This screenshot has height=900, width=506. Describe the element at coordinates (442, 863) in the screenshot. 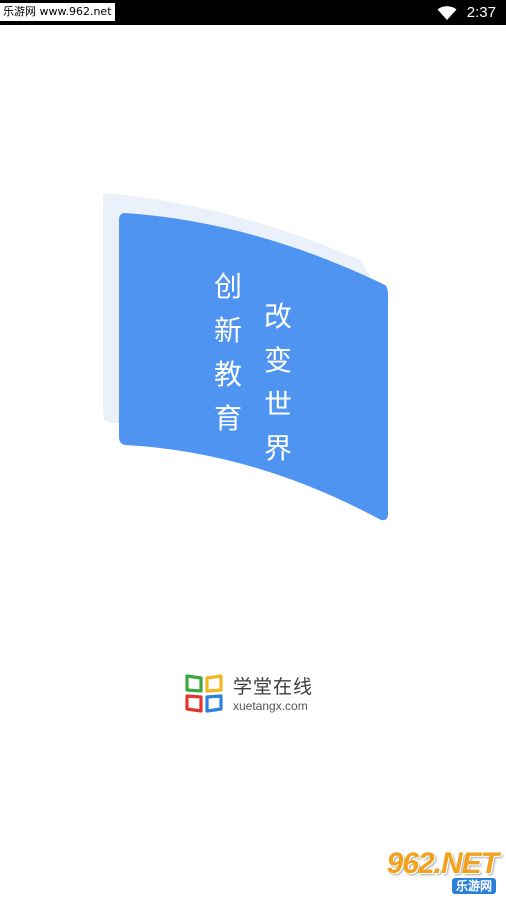

I see `watermark-main: 962.NET` at that location.